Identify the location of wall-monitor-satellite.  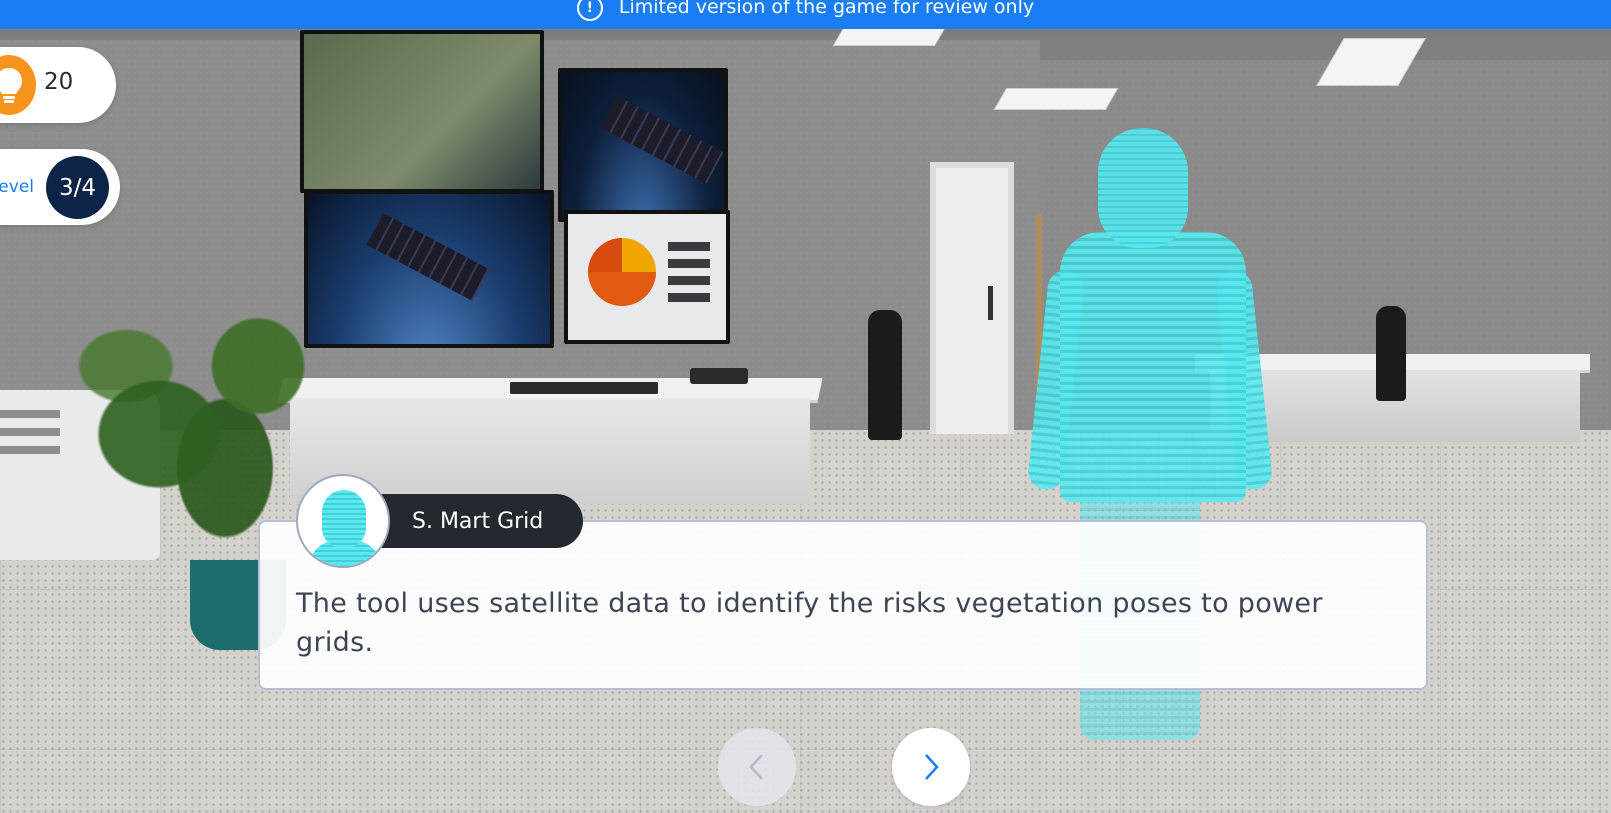
(643, 145).